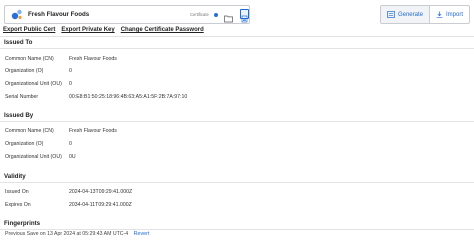 The width and height of the screenshot is (474, 245). I want to click on folder-icon, so click(228, 19).